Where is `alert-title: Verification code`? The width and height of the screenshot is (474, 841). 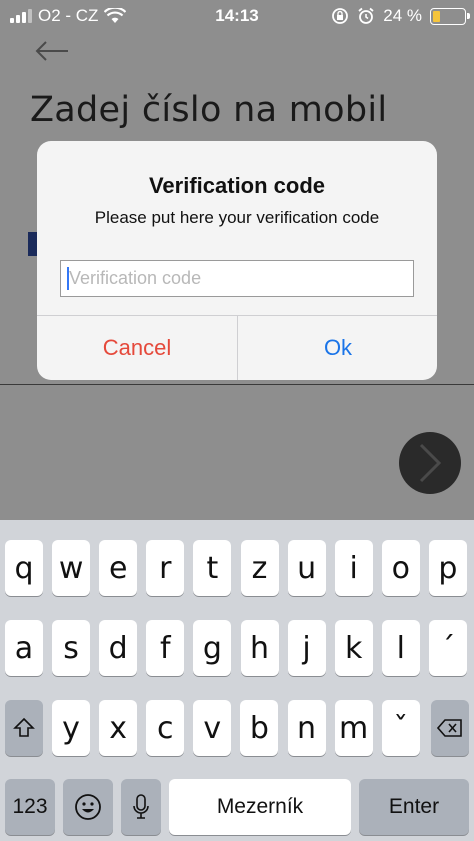
alert-title: Verification code is located at coordinates (237, 185).